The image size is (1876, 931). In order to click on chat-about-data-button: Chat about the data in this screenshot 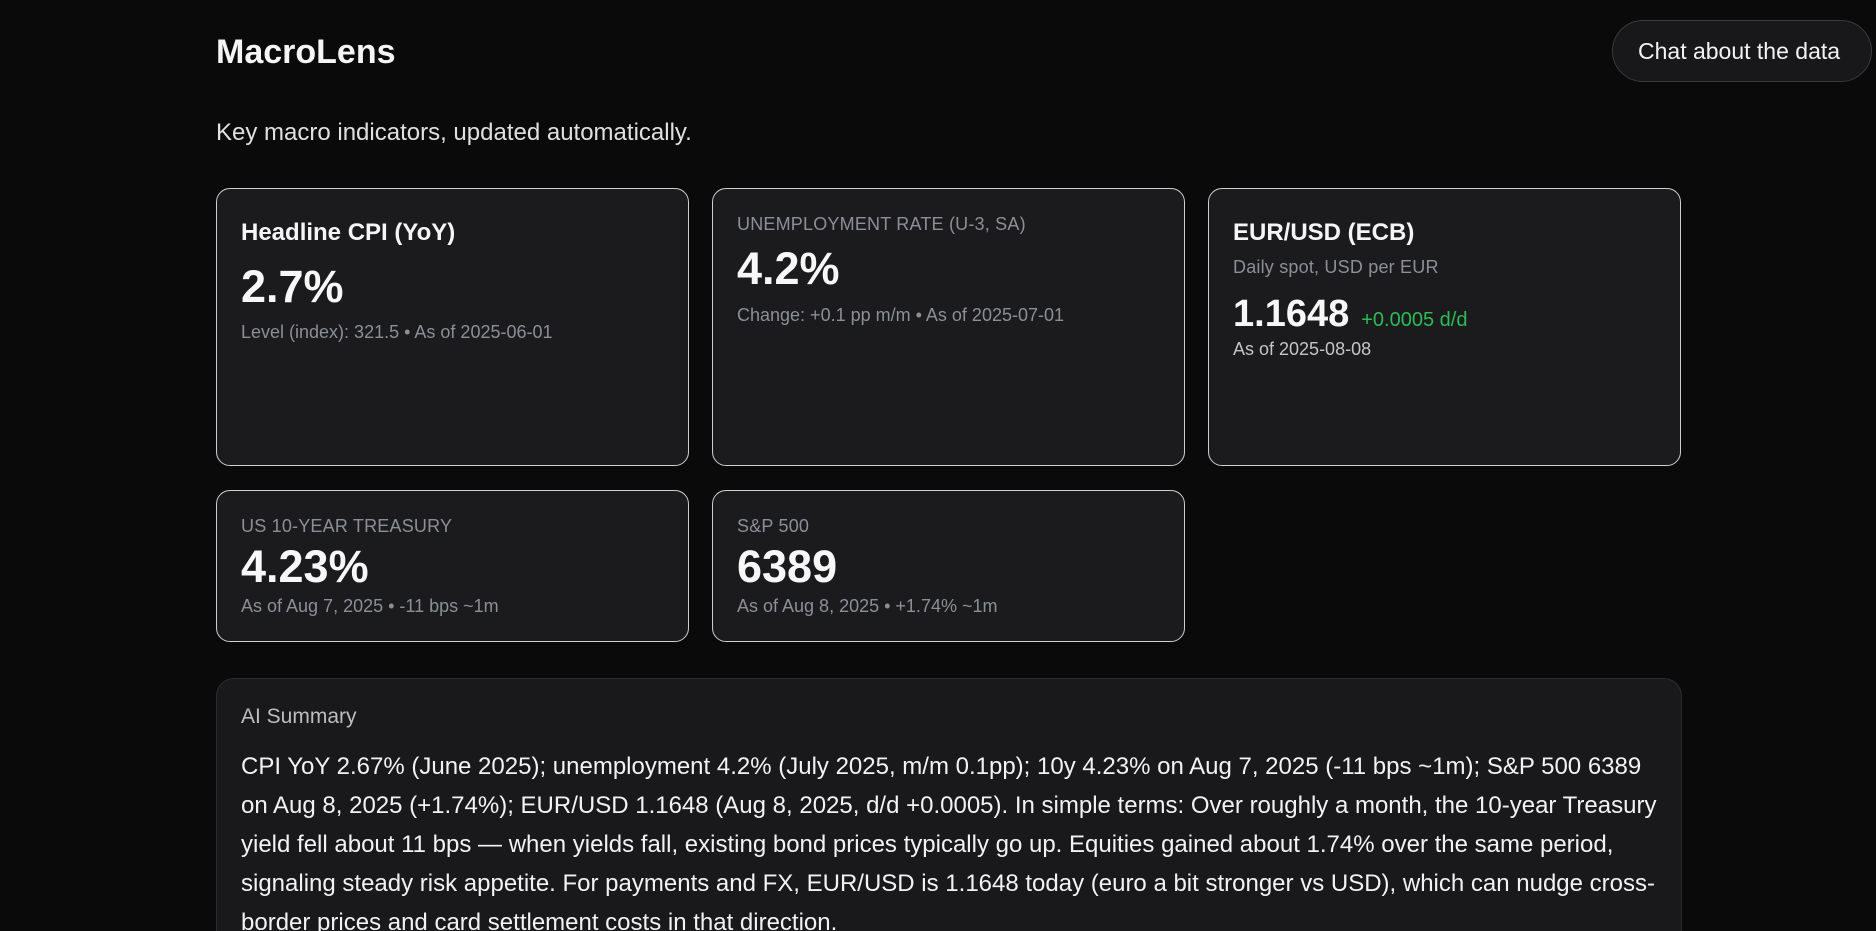, I will do `click(1742, 51)`.